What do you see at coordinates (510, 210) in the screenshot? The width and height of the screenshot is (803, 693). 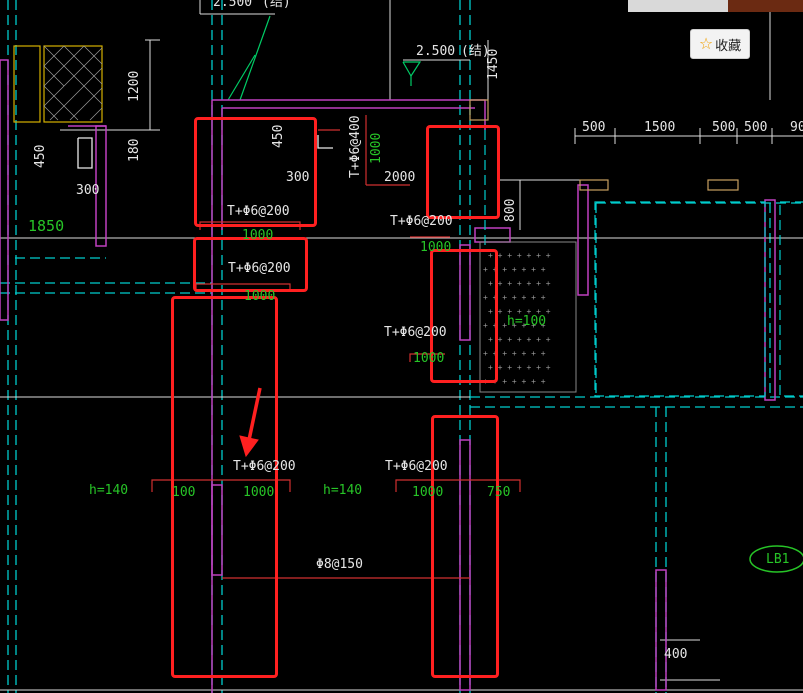 I see `dim-800: 800` at bounding box center [510, 210].